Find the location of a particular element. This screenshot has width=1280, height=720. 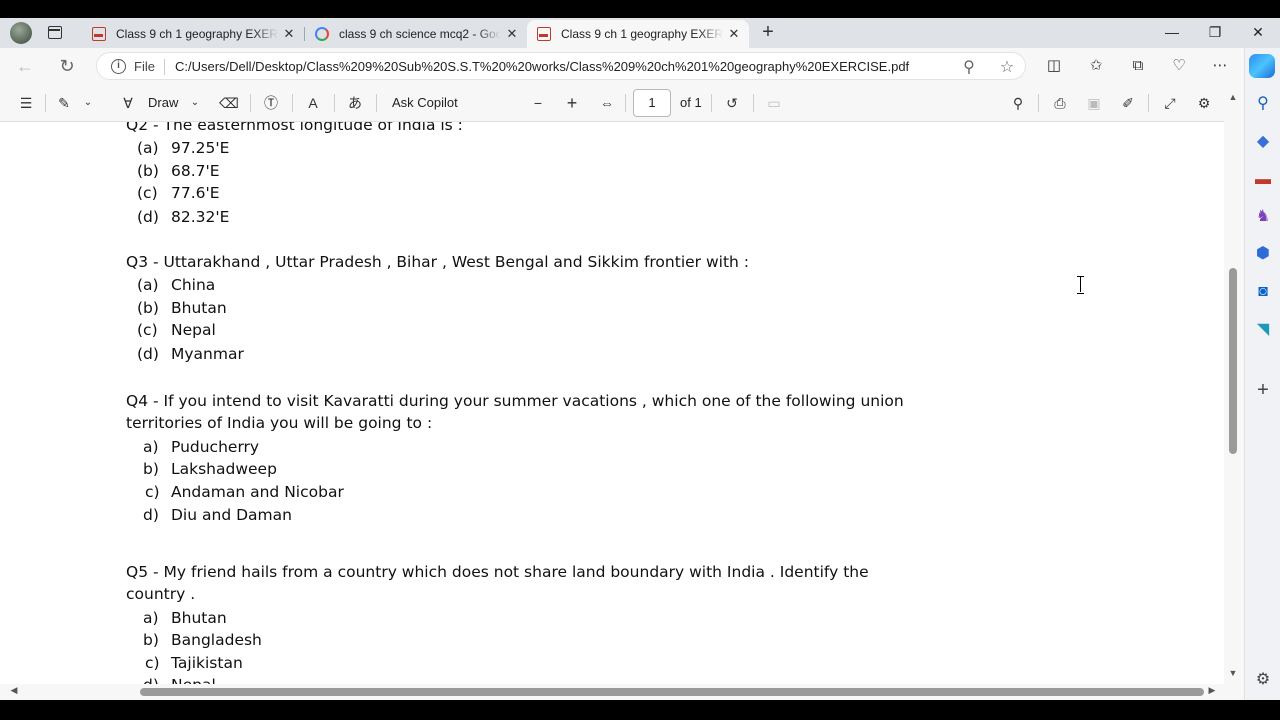

back-icon: ← is located at coordinates (25, 66).